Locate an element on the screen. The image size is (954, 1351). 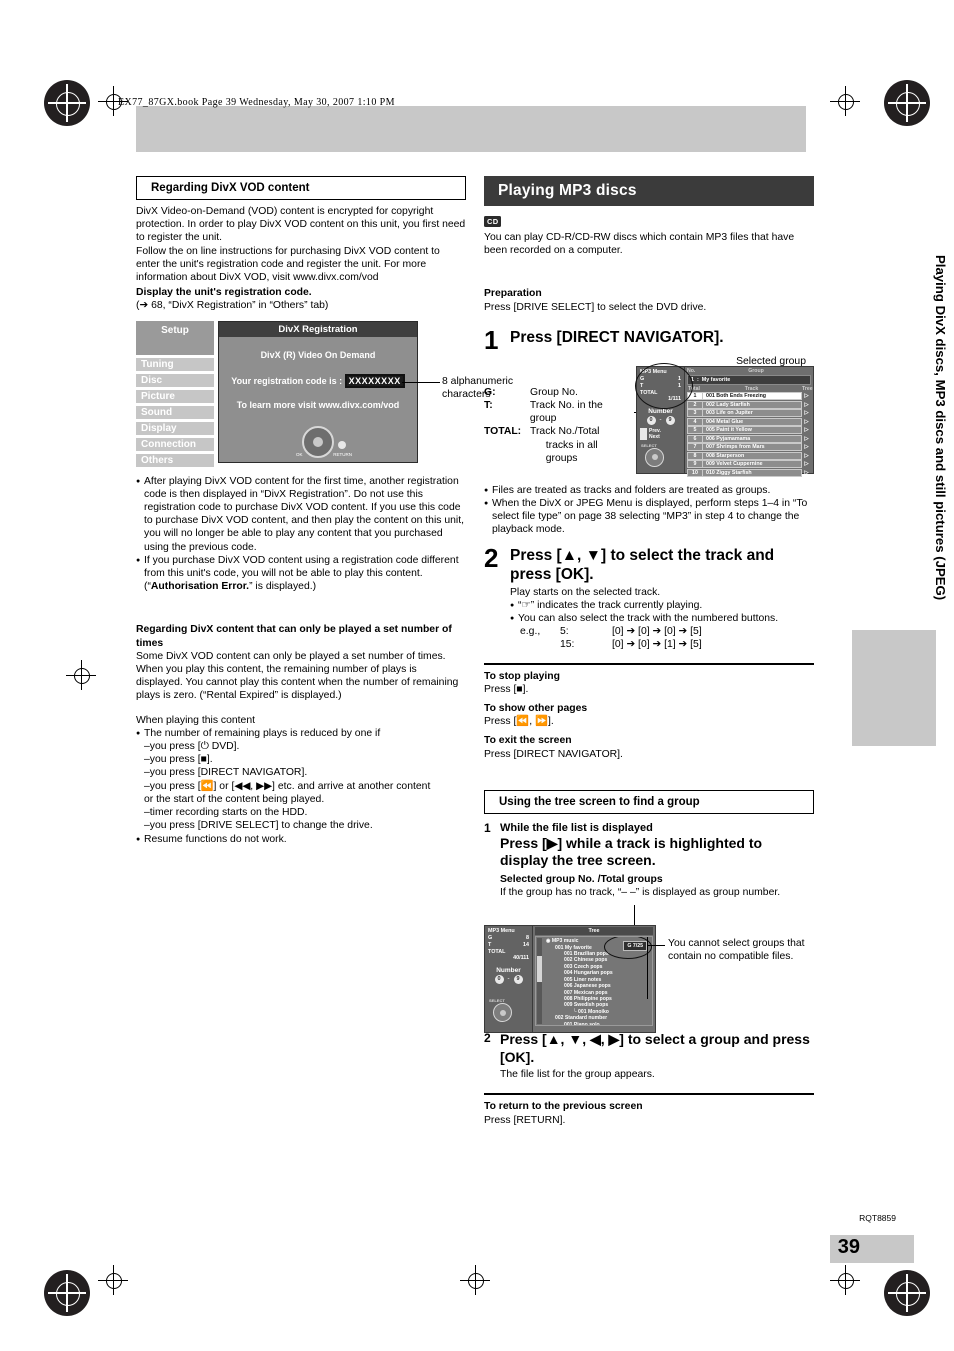
step-1-text: Press [DIRECT NAVIGATOR]. is located at coordinates (617, 337).